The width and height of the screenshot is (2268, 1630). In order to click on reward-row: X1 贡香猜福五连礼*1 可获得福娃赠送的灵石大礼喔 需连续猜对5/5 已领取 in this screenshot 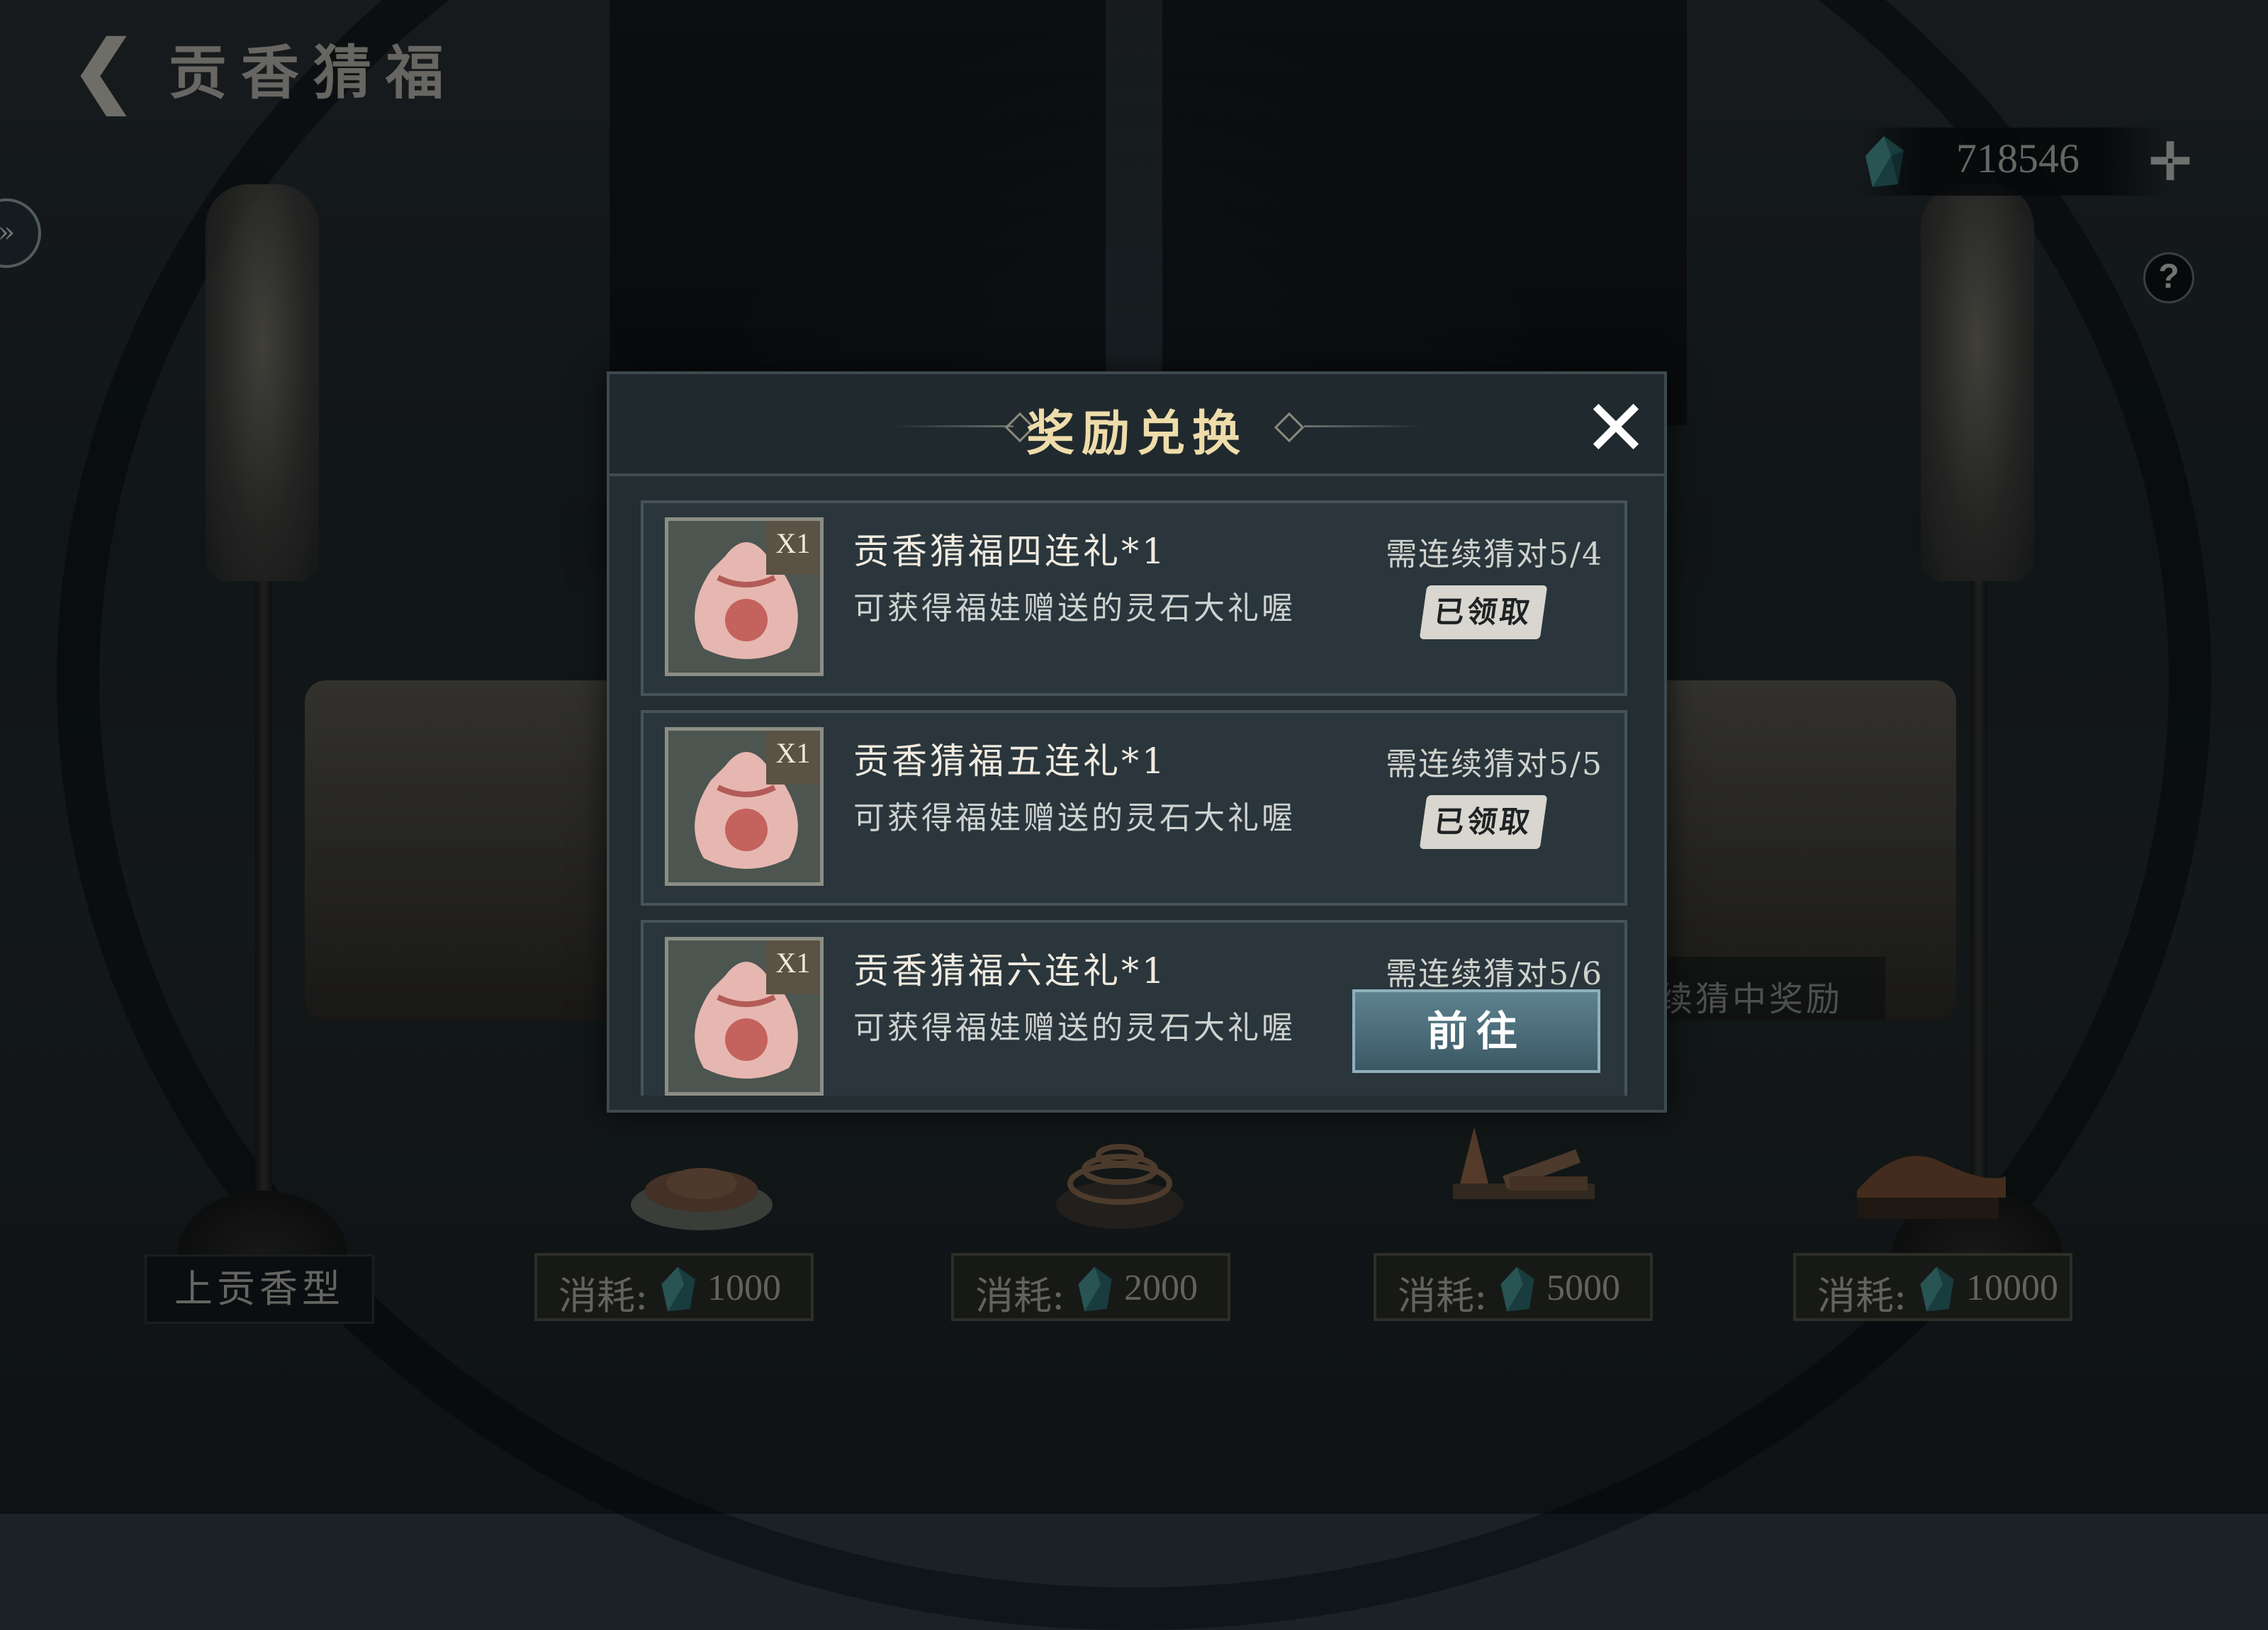, I will do `click(1134, 808)`.